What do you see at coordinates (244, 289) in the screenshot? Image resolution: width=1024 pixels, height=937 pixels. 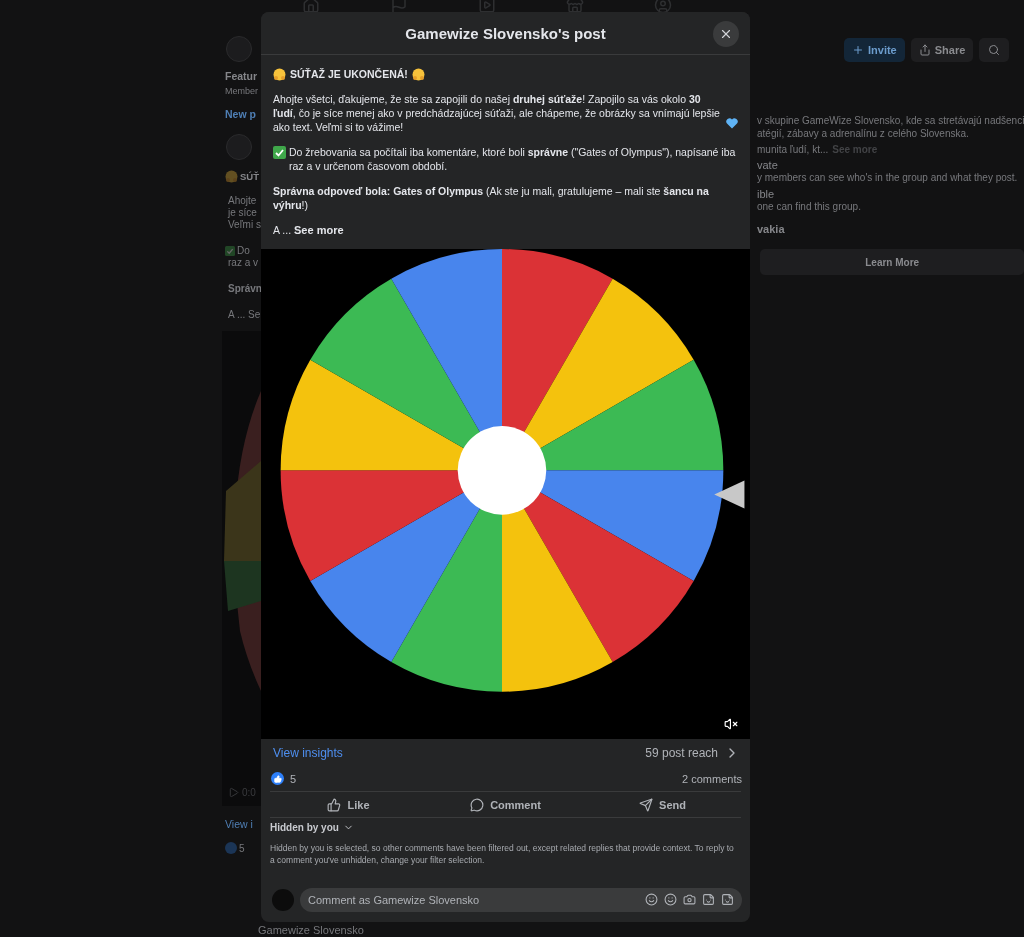 I see `post-text: Správn` at bounding box center [244, 289].